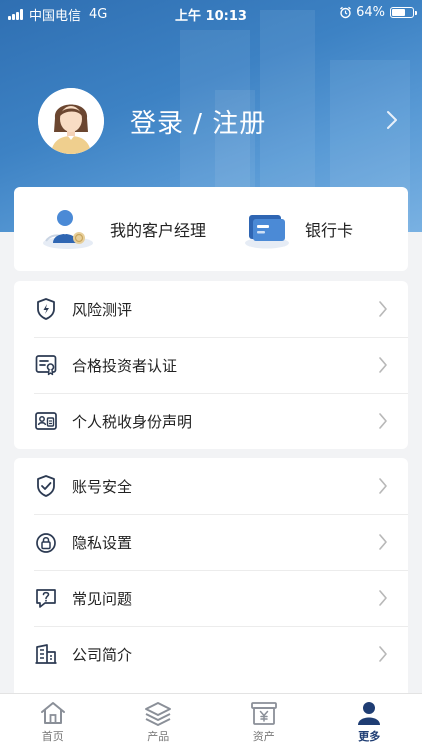 This screenshot has width=422, height=750. What do you see at coordinates (403, 12) in the screenshot?
I see `battery-icon` at bounding box center [403, 12].